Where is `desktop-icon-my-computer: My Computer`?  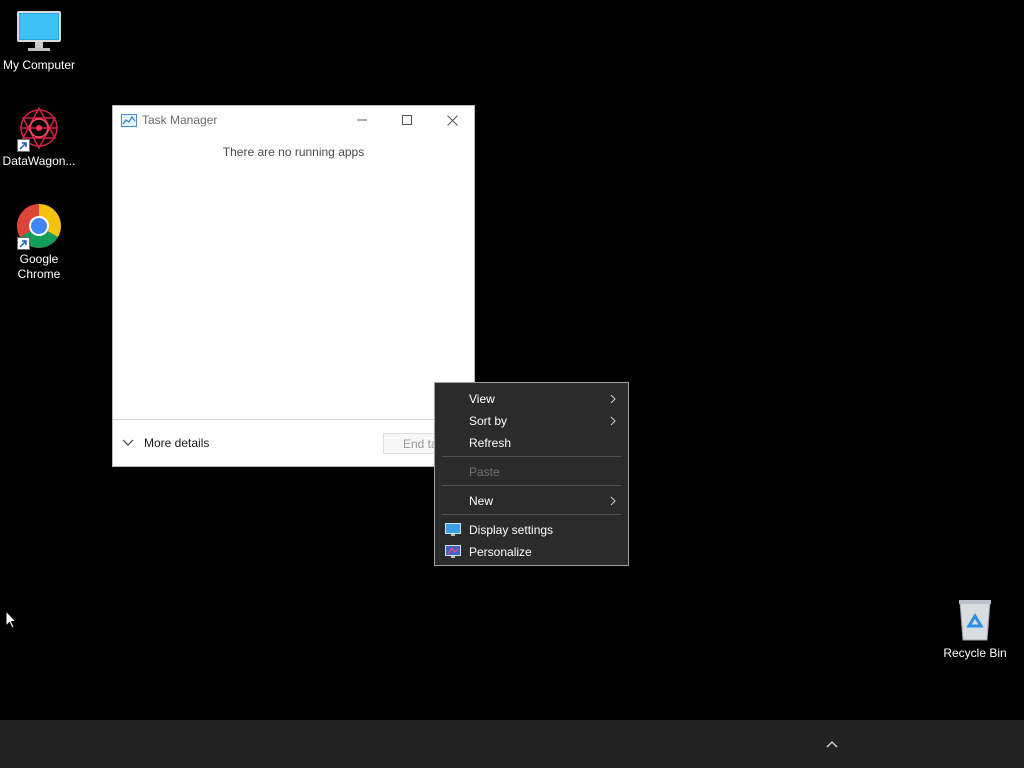
desktop-icon-my-computer: My Computer is located at coordinates (39, 40).